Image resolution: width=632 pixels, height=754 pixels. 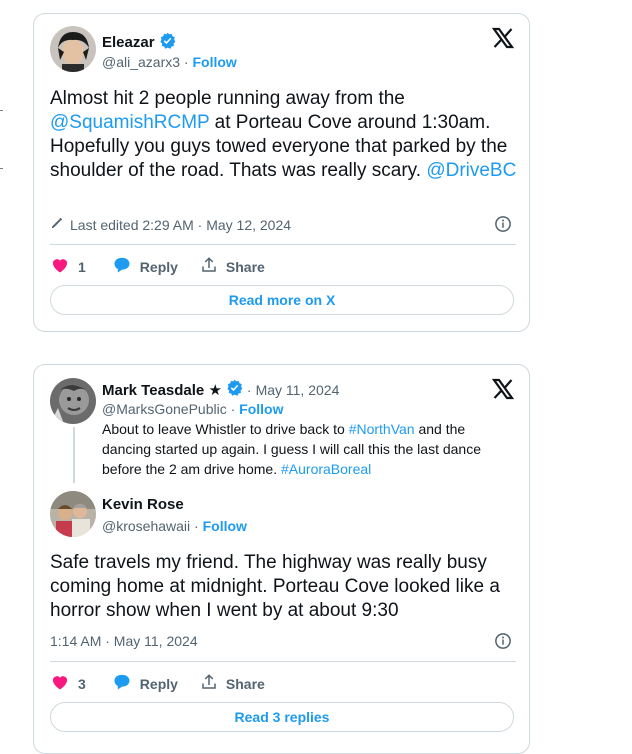 What do you see at coordinates (146, 526) in the screenshot?
I see `author-handle: @krosehawaii` at bounding box center [146, 526].